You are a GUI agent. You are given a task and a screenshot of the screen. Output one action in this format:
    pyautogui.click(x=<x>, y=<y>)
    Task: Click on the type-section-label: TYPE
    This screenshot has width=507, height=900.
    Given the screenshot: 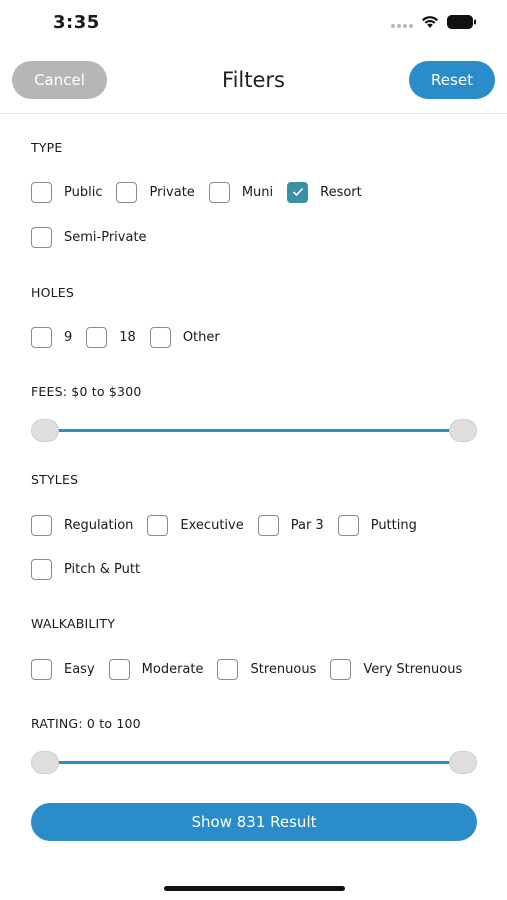 What is the action you would take?
    pyautogui.click(x=47, y=147)
    